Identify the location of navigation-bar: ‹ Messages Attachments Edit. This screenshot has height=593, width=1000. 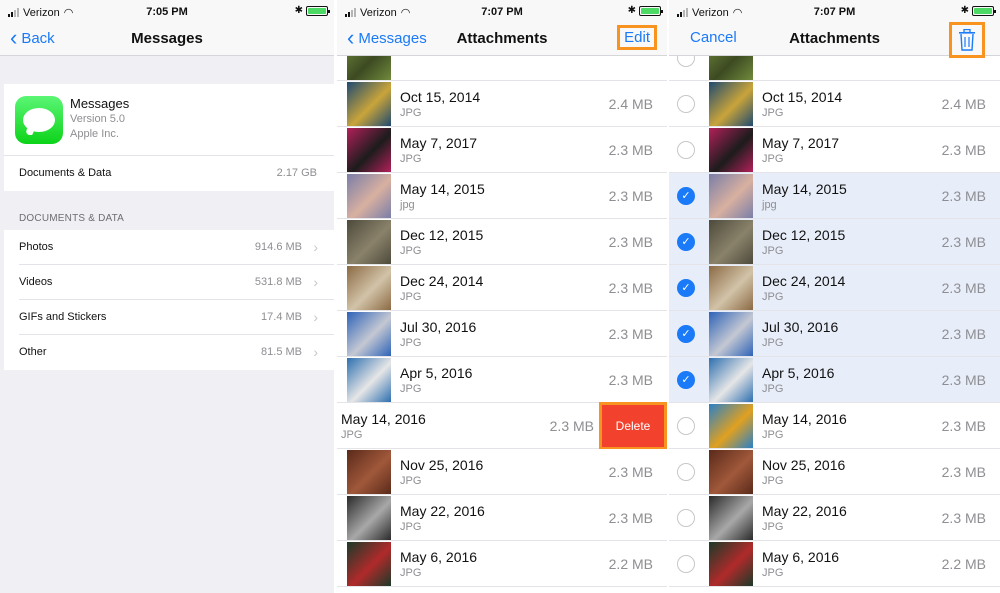
(502, 40).